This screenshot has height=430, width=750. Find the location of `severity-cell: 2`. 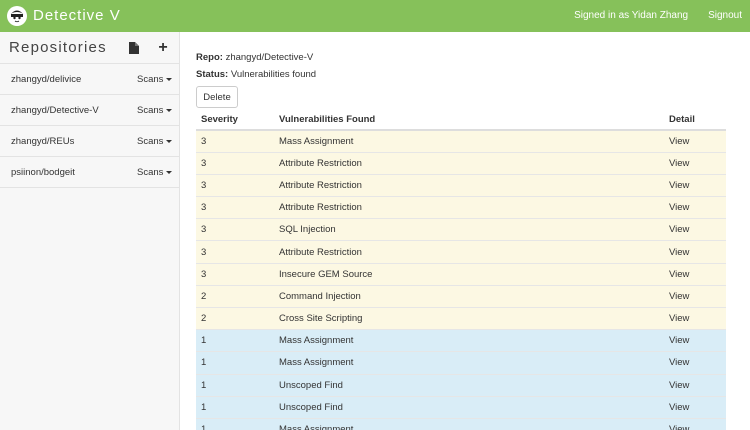

severity-cell: 2 is located at coordinates (237, 296).